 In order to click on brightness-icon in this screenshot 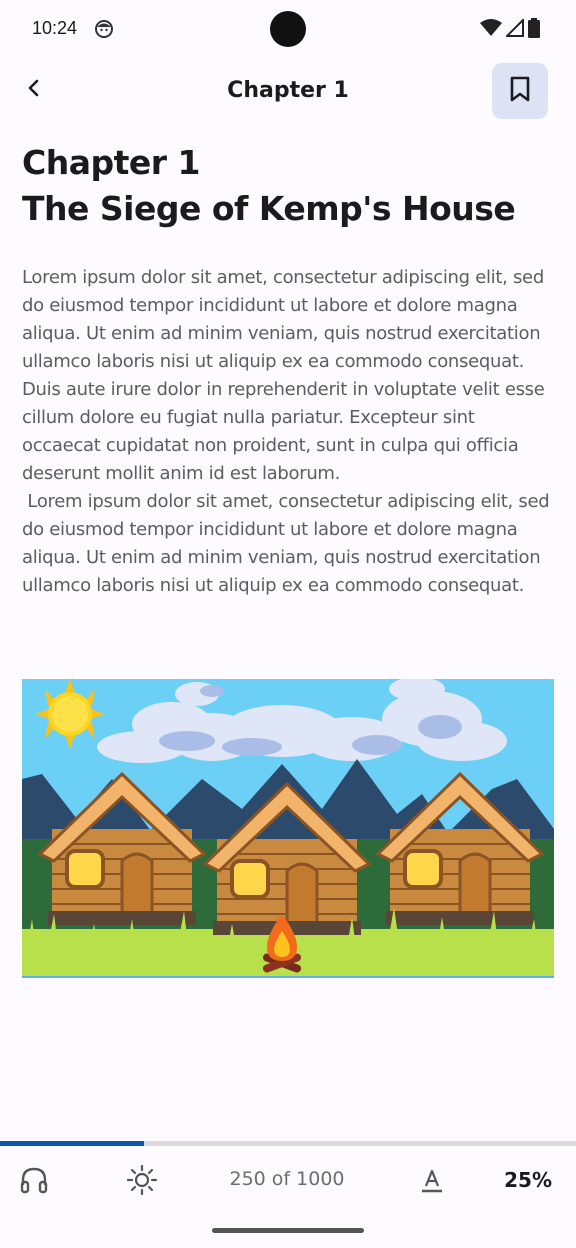, I will do `click(142, 1180)`.